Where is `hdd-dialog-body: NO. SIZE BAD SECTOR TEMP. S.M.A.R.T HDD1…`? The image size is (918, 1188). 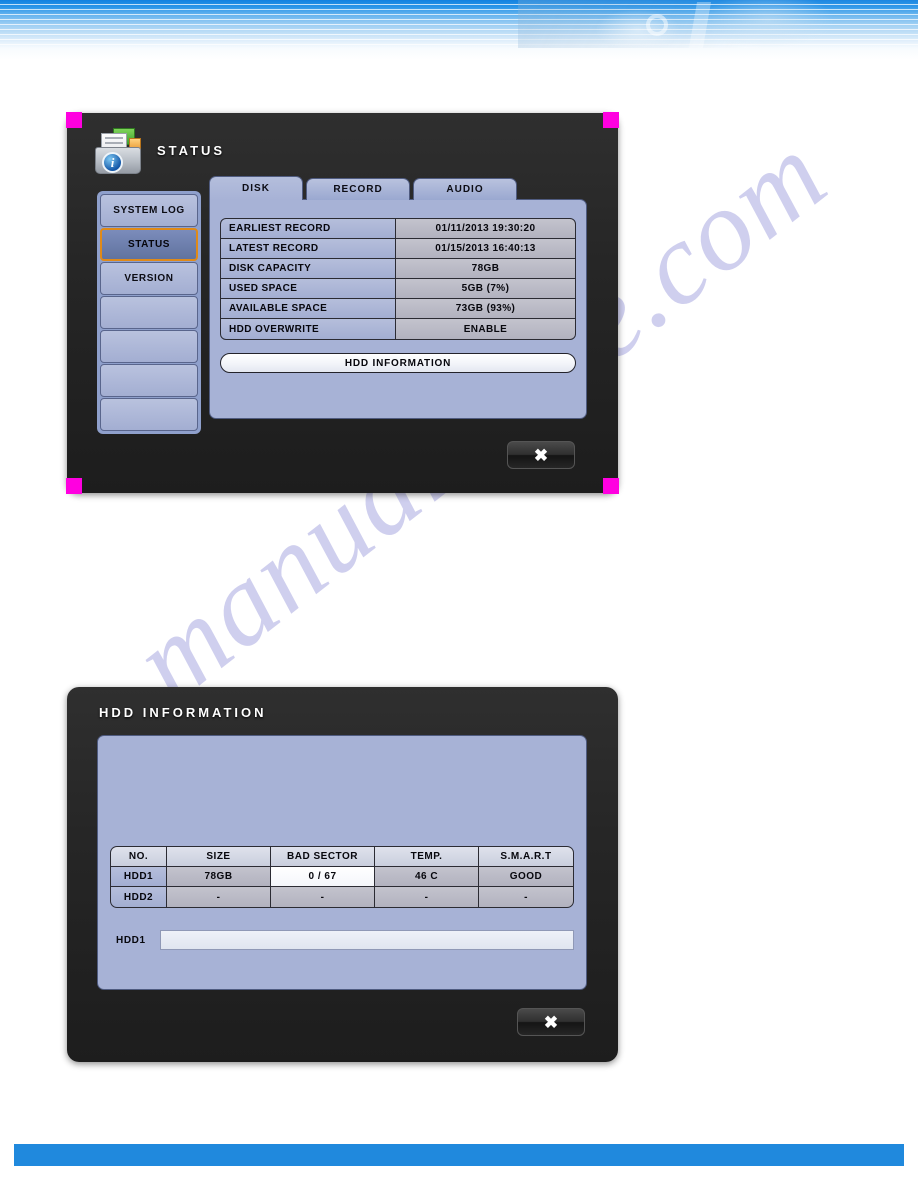 hdd-dialog-body: NO. SIZE BAD SECTOR TEMP. S.M.A.R.T HDD1… is located at coordinates (342, 862).